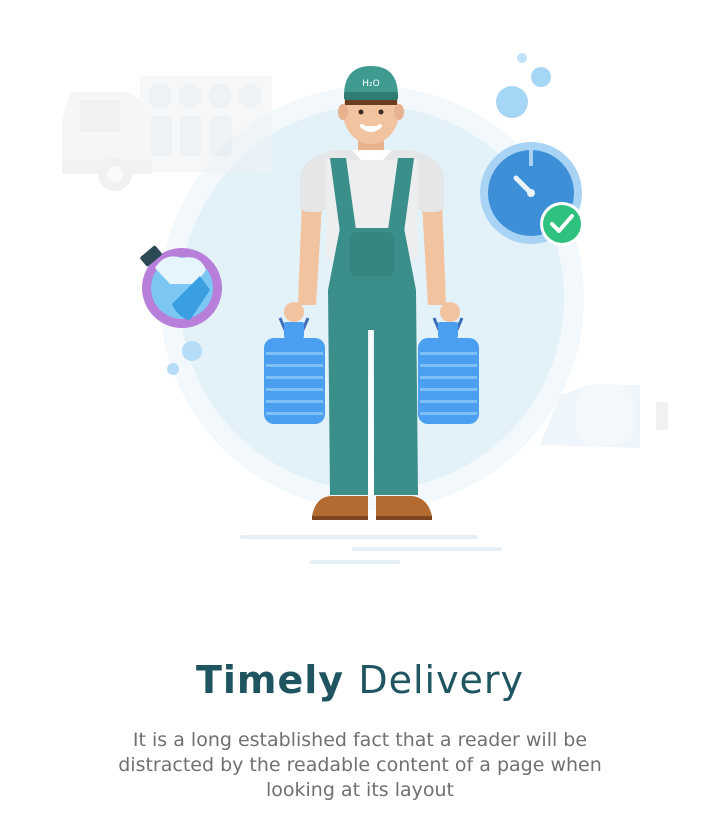 The width and height of the screenshot is (720, 838). I want to click on page-title: Timely Delivery, so click(360, 680).